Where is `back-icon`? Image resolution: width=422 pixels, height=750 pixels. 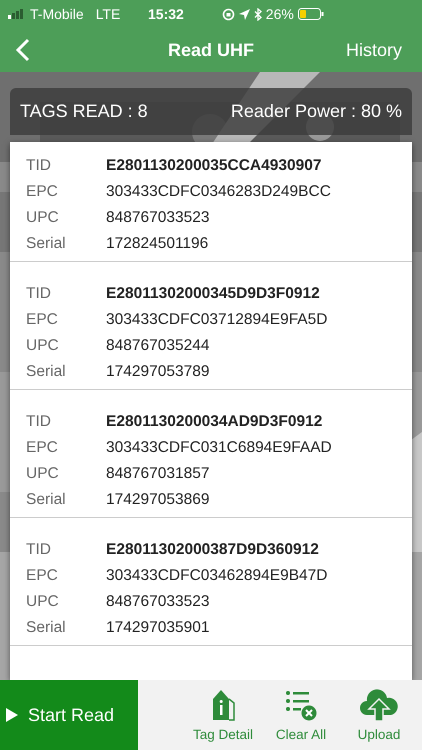 back-icon is located at coordinates (23, 50).